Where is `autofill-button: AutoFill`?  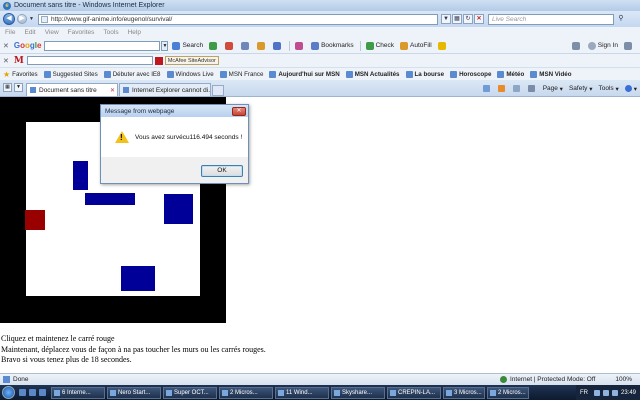 autofill-button: AutoFill is located at coordinates (416, 45).